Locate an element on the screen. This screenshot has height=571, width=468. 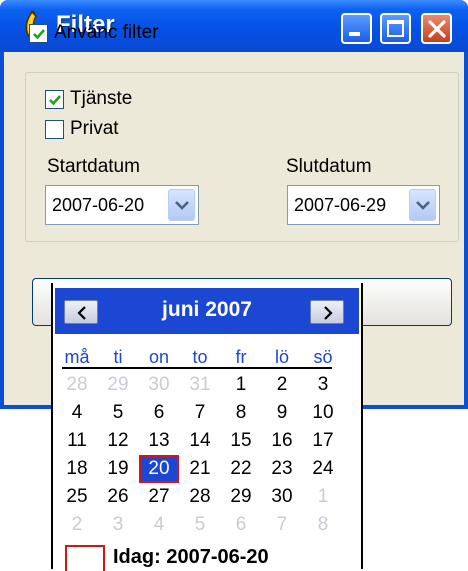
maximize-icon is located at coordinates (395, 28).